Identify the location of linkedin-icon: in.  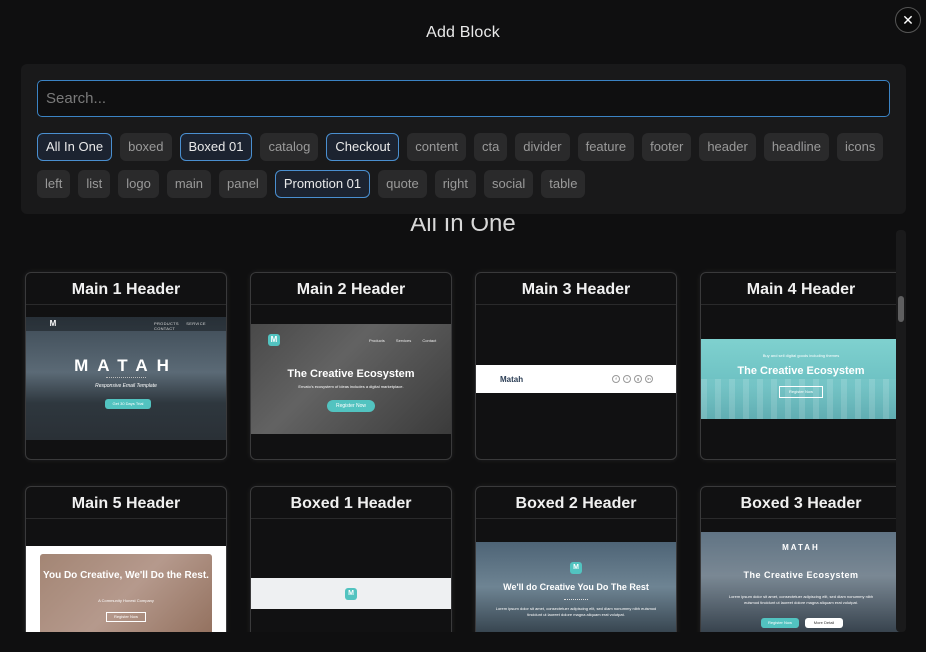
(649, 379).